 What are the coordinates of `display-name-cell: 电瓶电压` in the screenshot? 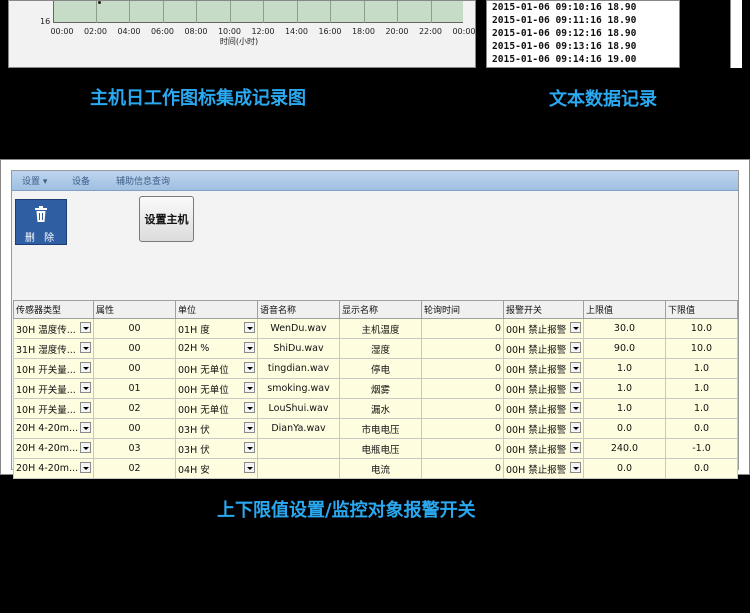 It's located at (380, 448).